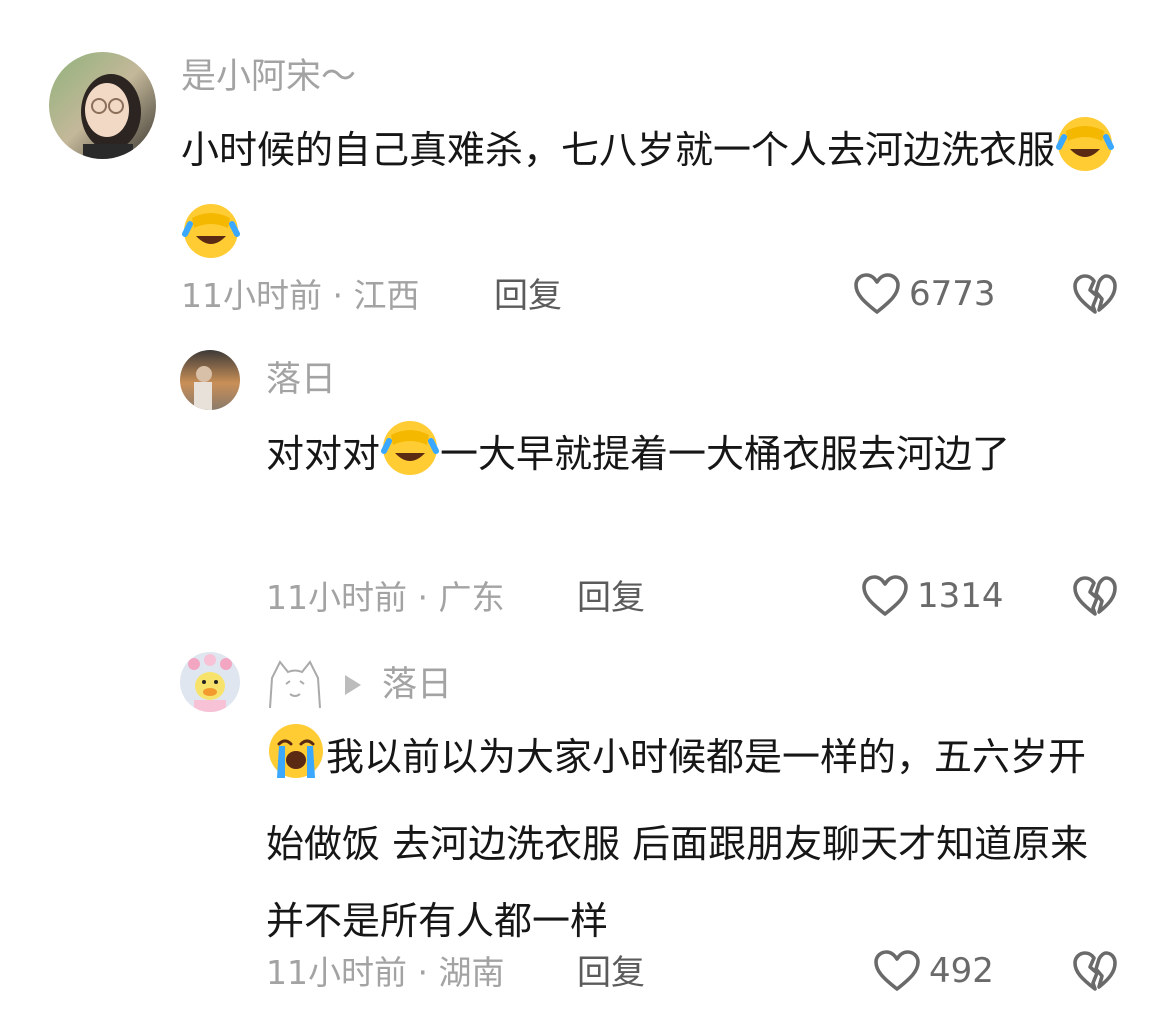 This screenshot has width=1170, height=1013. Describe the element at coordinates (385, 597) in the screenshot. I see `comment-meta: 11小时前 · 广东` at that location.